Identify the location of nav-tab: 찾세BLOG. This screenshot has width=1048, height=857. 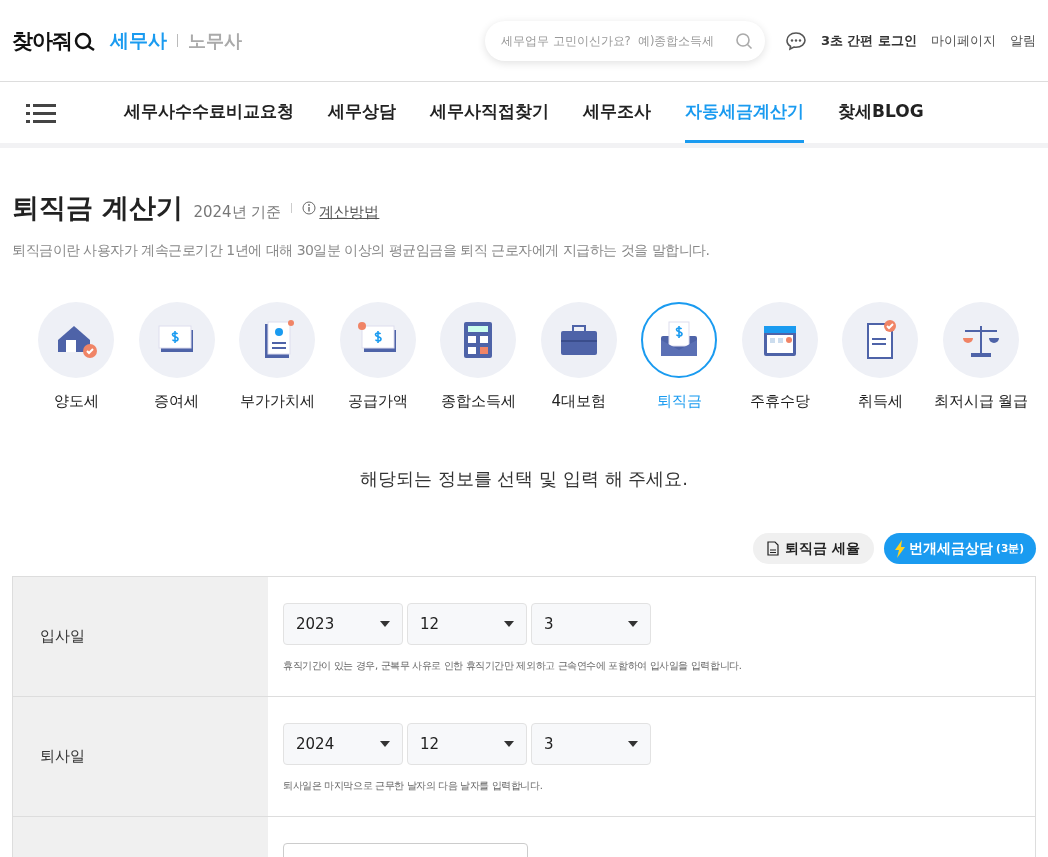
(881, 112).